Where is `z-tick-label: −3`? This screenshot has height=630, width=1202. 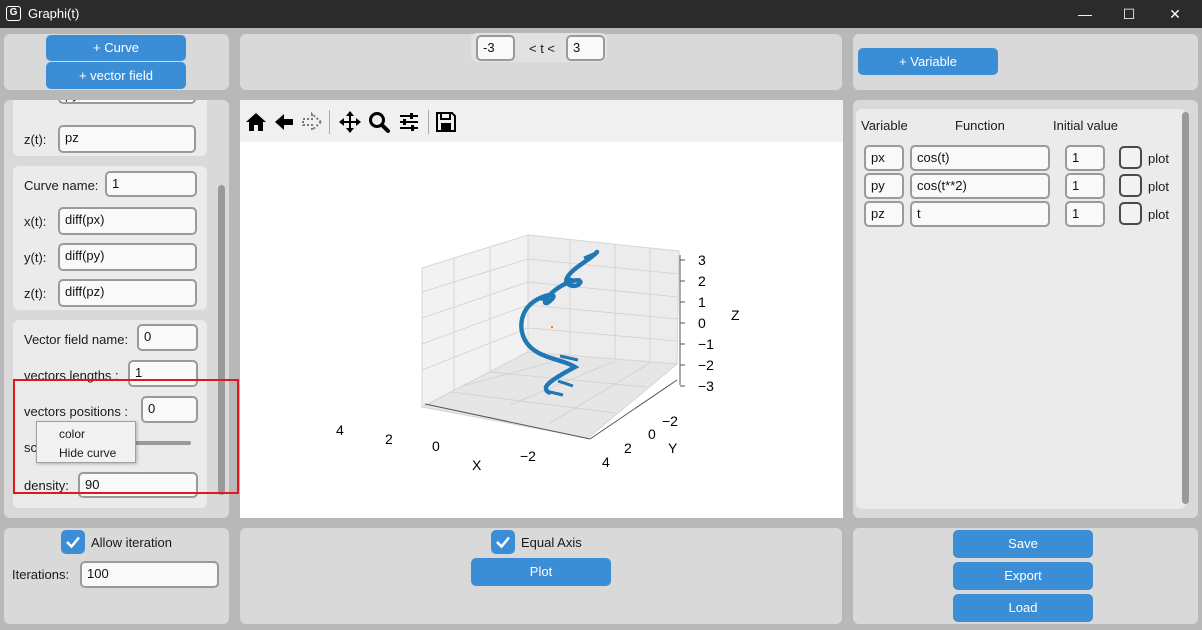
z-tick-label: −3 is located at coordinates (706, 386).